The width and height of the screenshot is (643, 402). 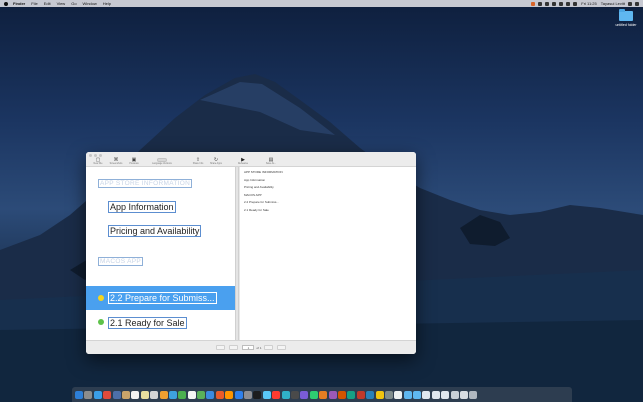 I want to click on tool-share-apps: ↻ Share Apps, so click(x=216, y=161).